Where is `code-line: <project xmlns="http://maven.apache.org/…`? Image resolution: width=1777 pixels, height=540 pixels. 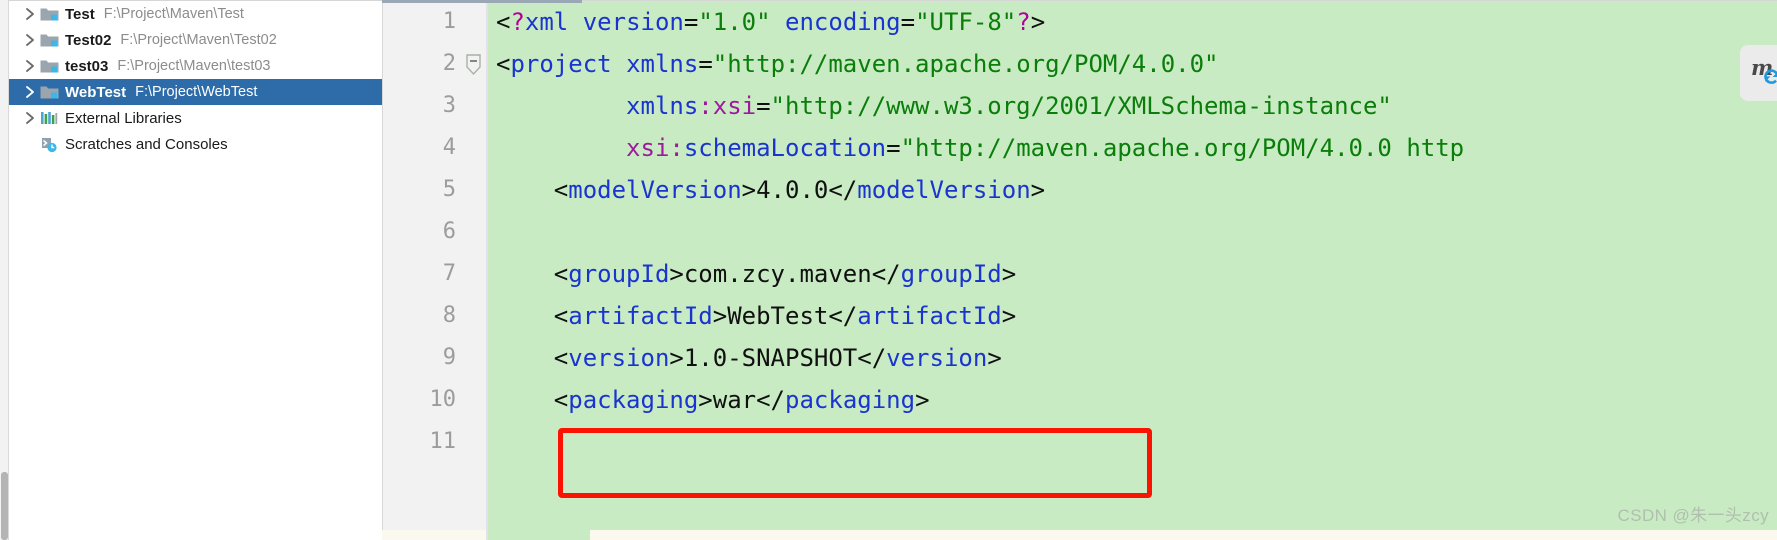
code-line: <project xmlns="http://maven.apache.org/… is located at coordinates (980, 64).